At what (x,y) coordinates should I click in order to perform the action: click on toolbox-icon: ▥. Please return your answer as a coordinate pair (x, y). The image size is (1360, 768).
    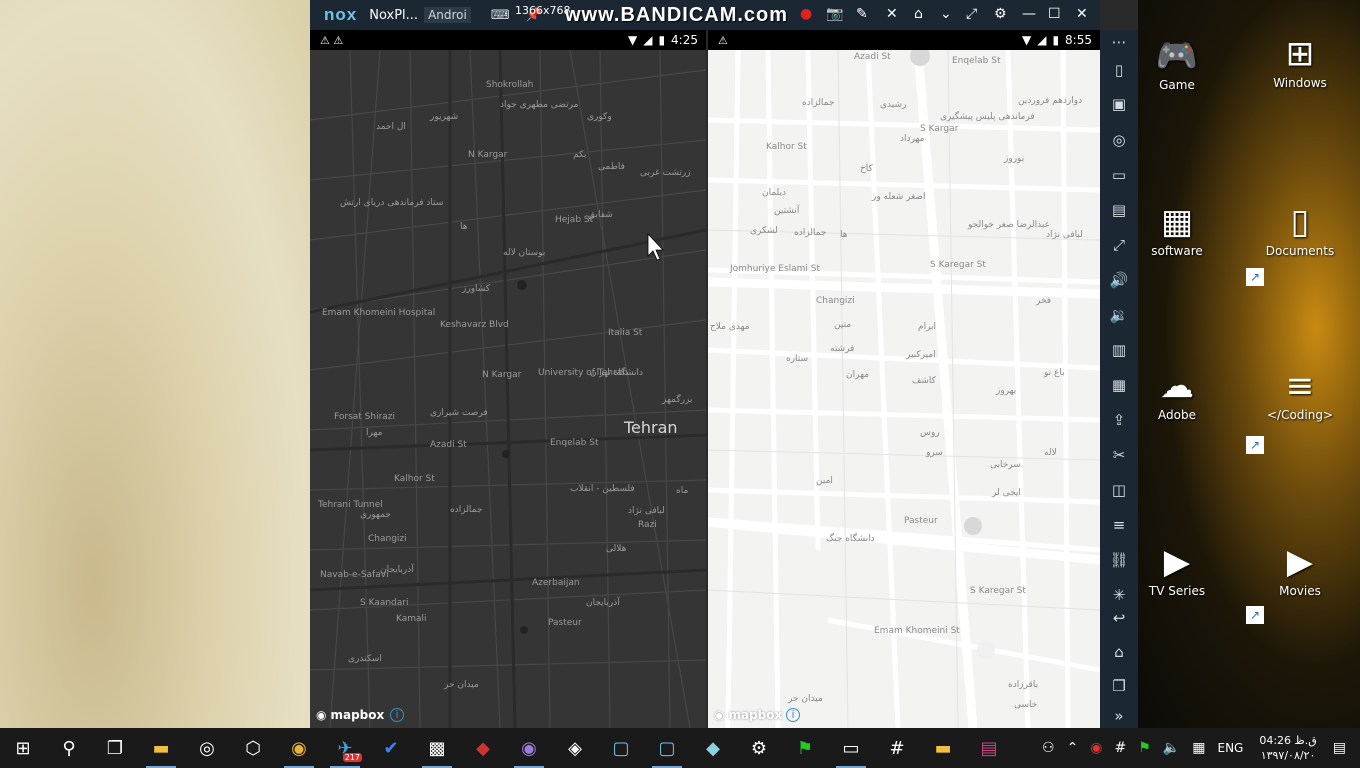
    Looking at the image, I should click on (1119, 350).